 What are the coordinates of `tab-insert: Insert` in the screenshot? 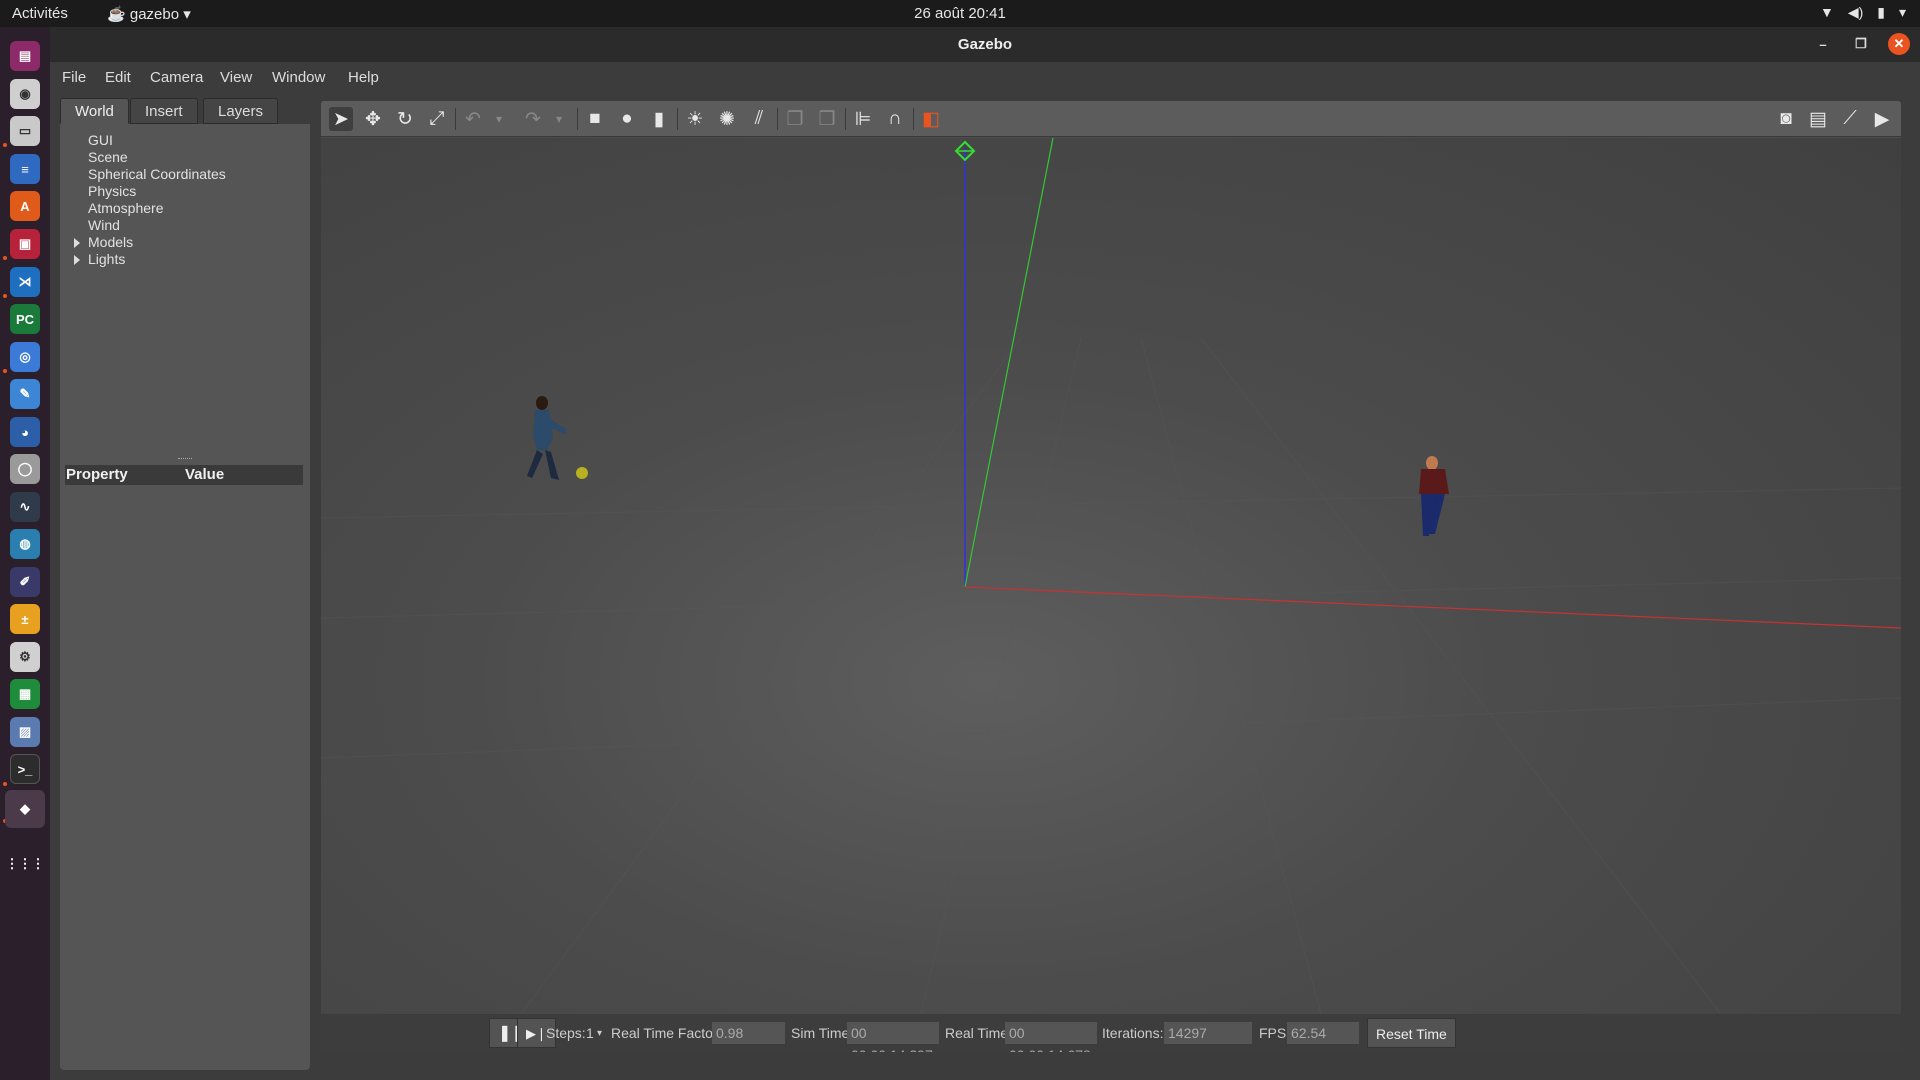 It's located at (164, 111).